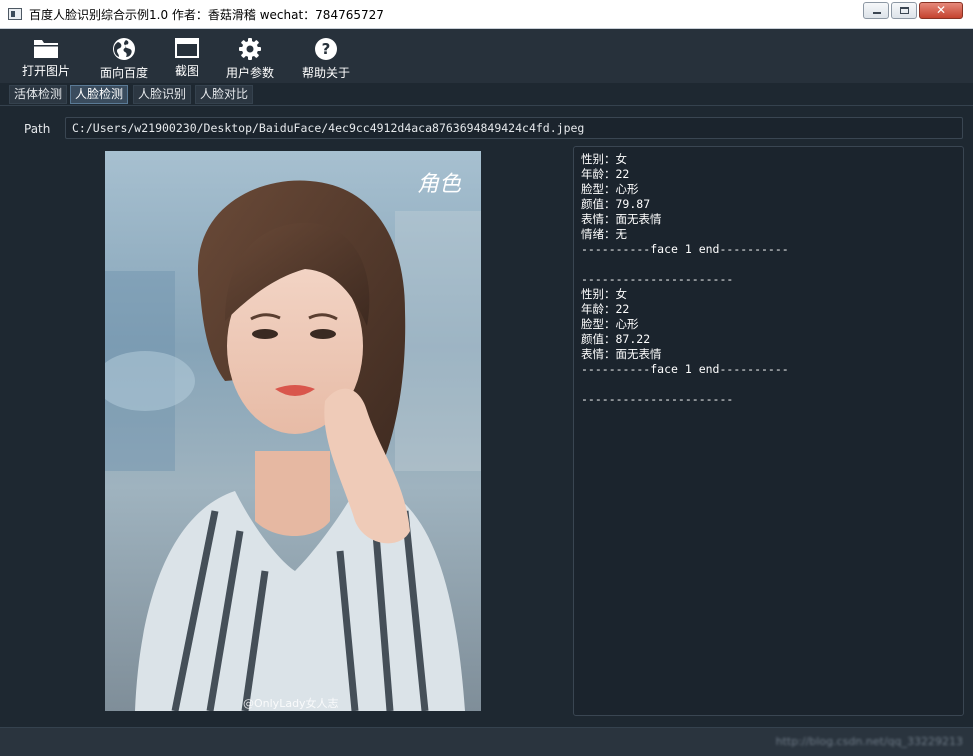 The image size is (973, 756). I want to click on close-button: ✕, so click(941, 10).